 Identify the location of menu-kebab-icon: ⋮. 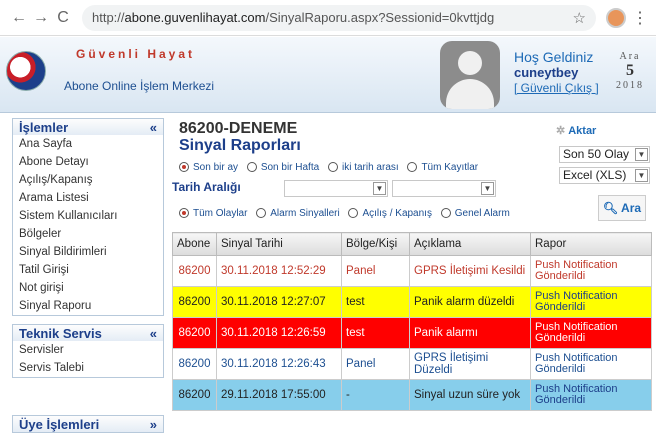
(640, 18).